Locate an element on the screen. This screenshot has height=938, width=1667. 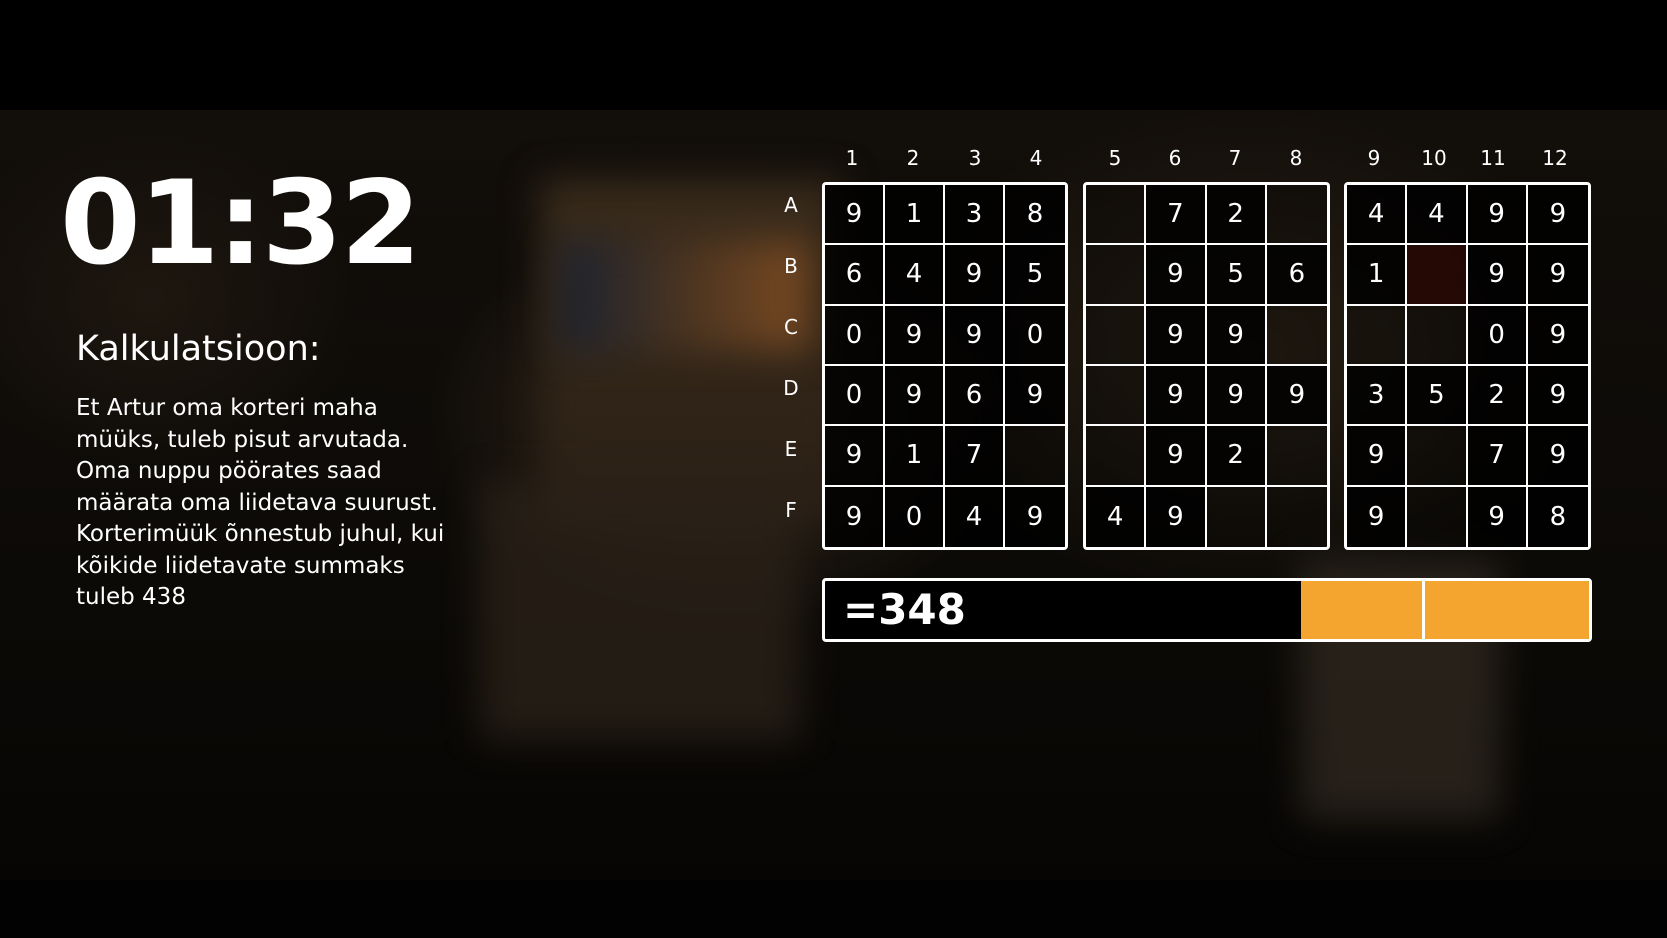
column-label: 1 is located at coordinates (852, 158).